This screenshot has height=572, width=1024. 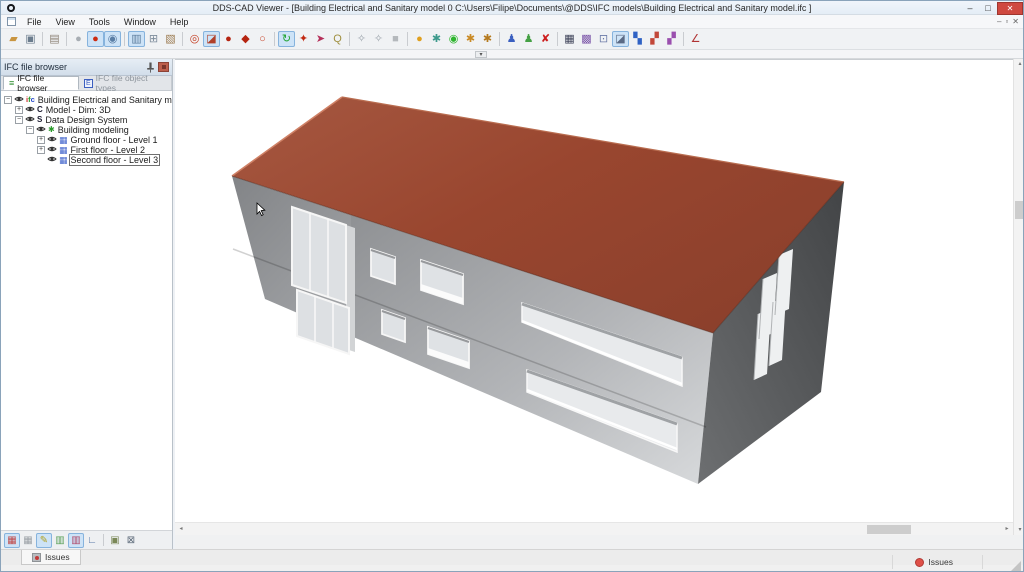 I want to click on window-stack-icon: ⊡, so click(x=603, y=39).